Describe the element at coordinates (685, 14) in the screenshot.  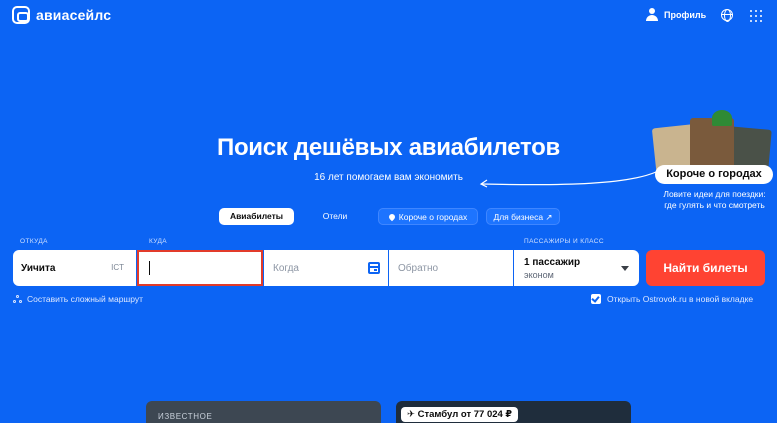
I see `profile-label: Профиль` at that location.